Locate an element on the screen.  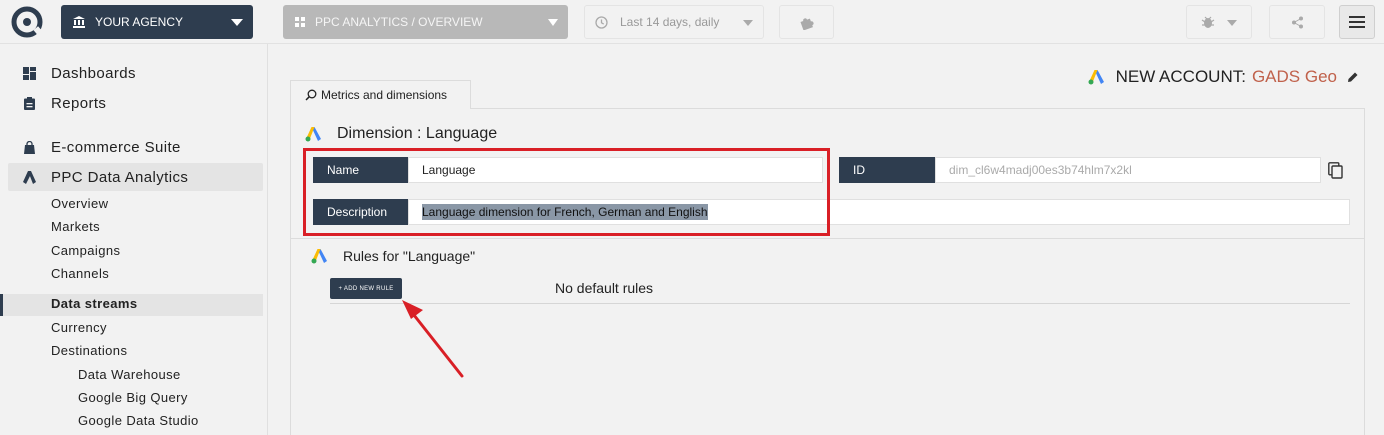
clipboard-icon is located at coordinates (29, 103).